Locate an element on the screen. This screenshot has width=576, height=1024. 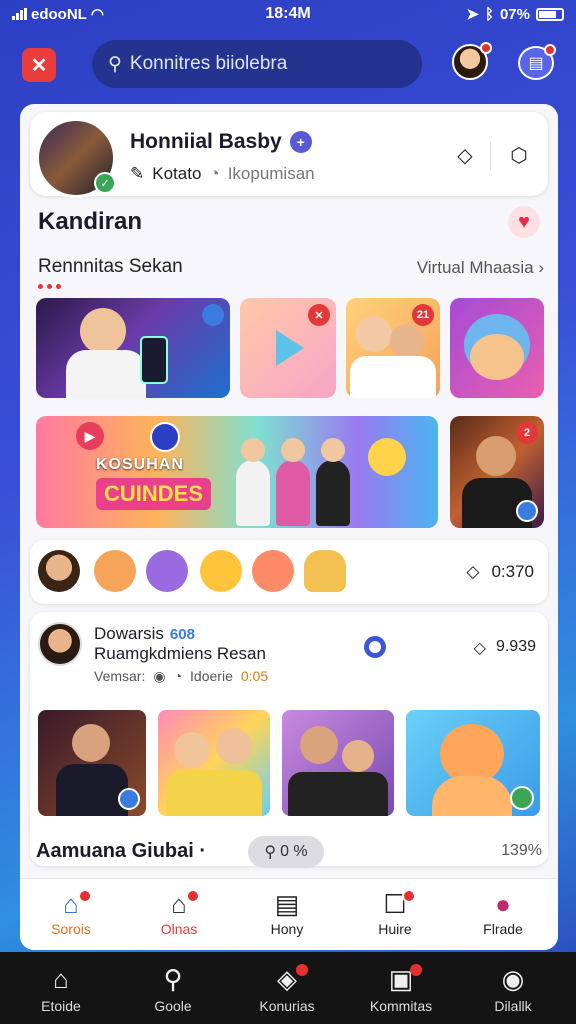
nav-inbox: ▣ Kommitas is located at coordinates (401, 989).